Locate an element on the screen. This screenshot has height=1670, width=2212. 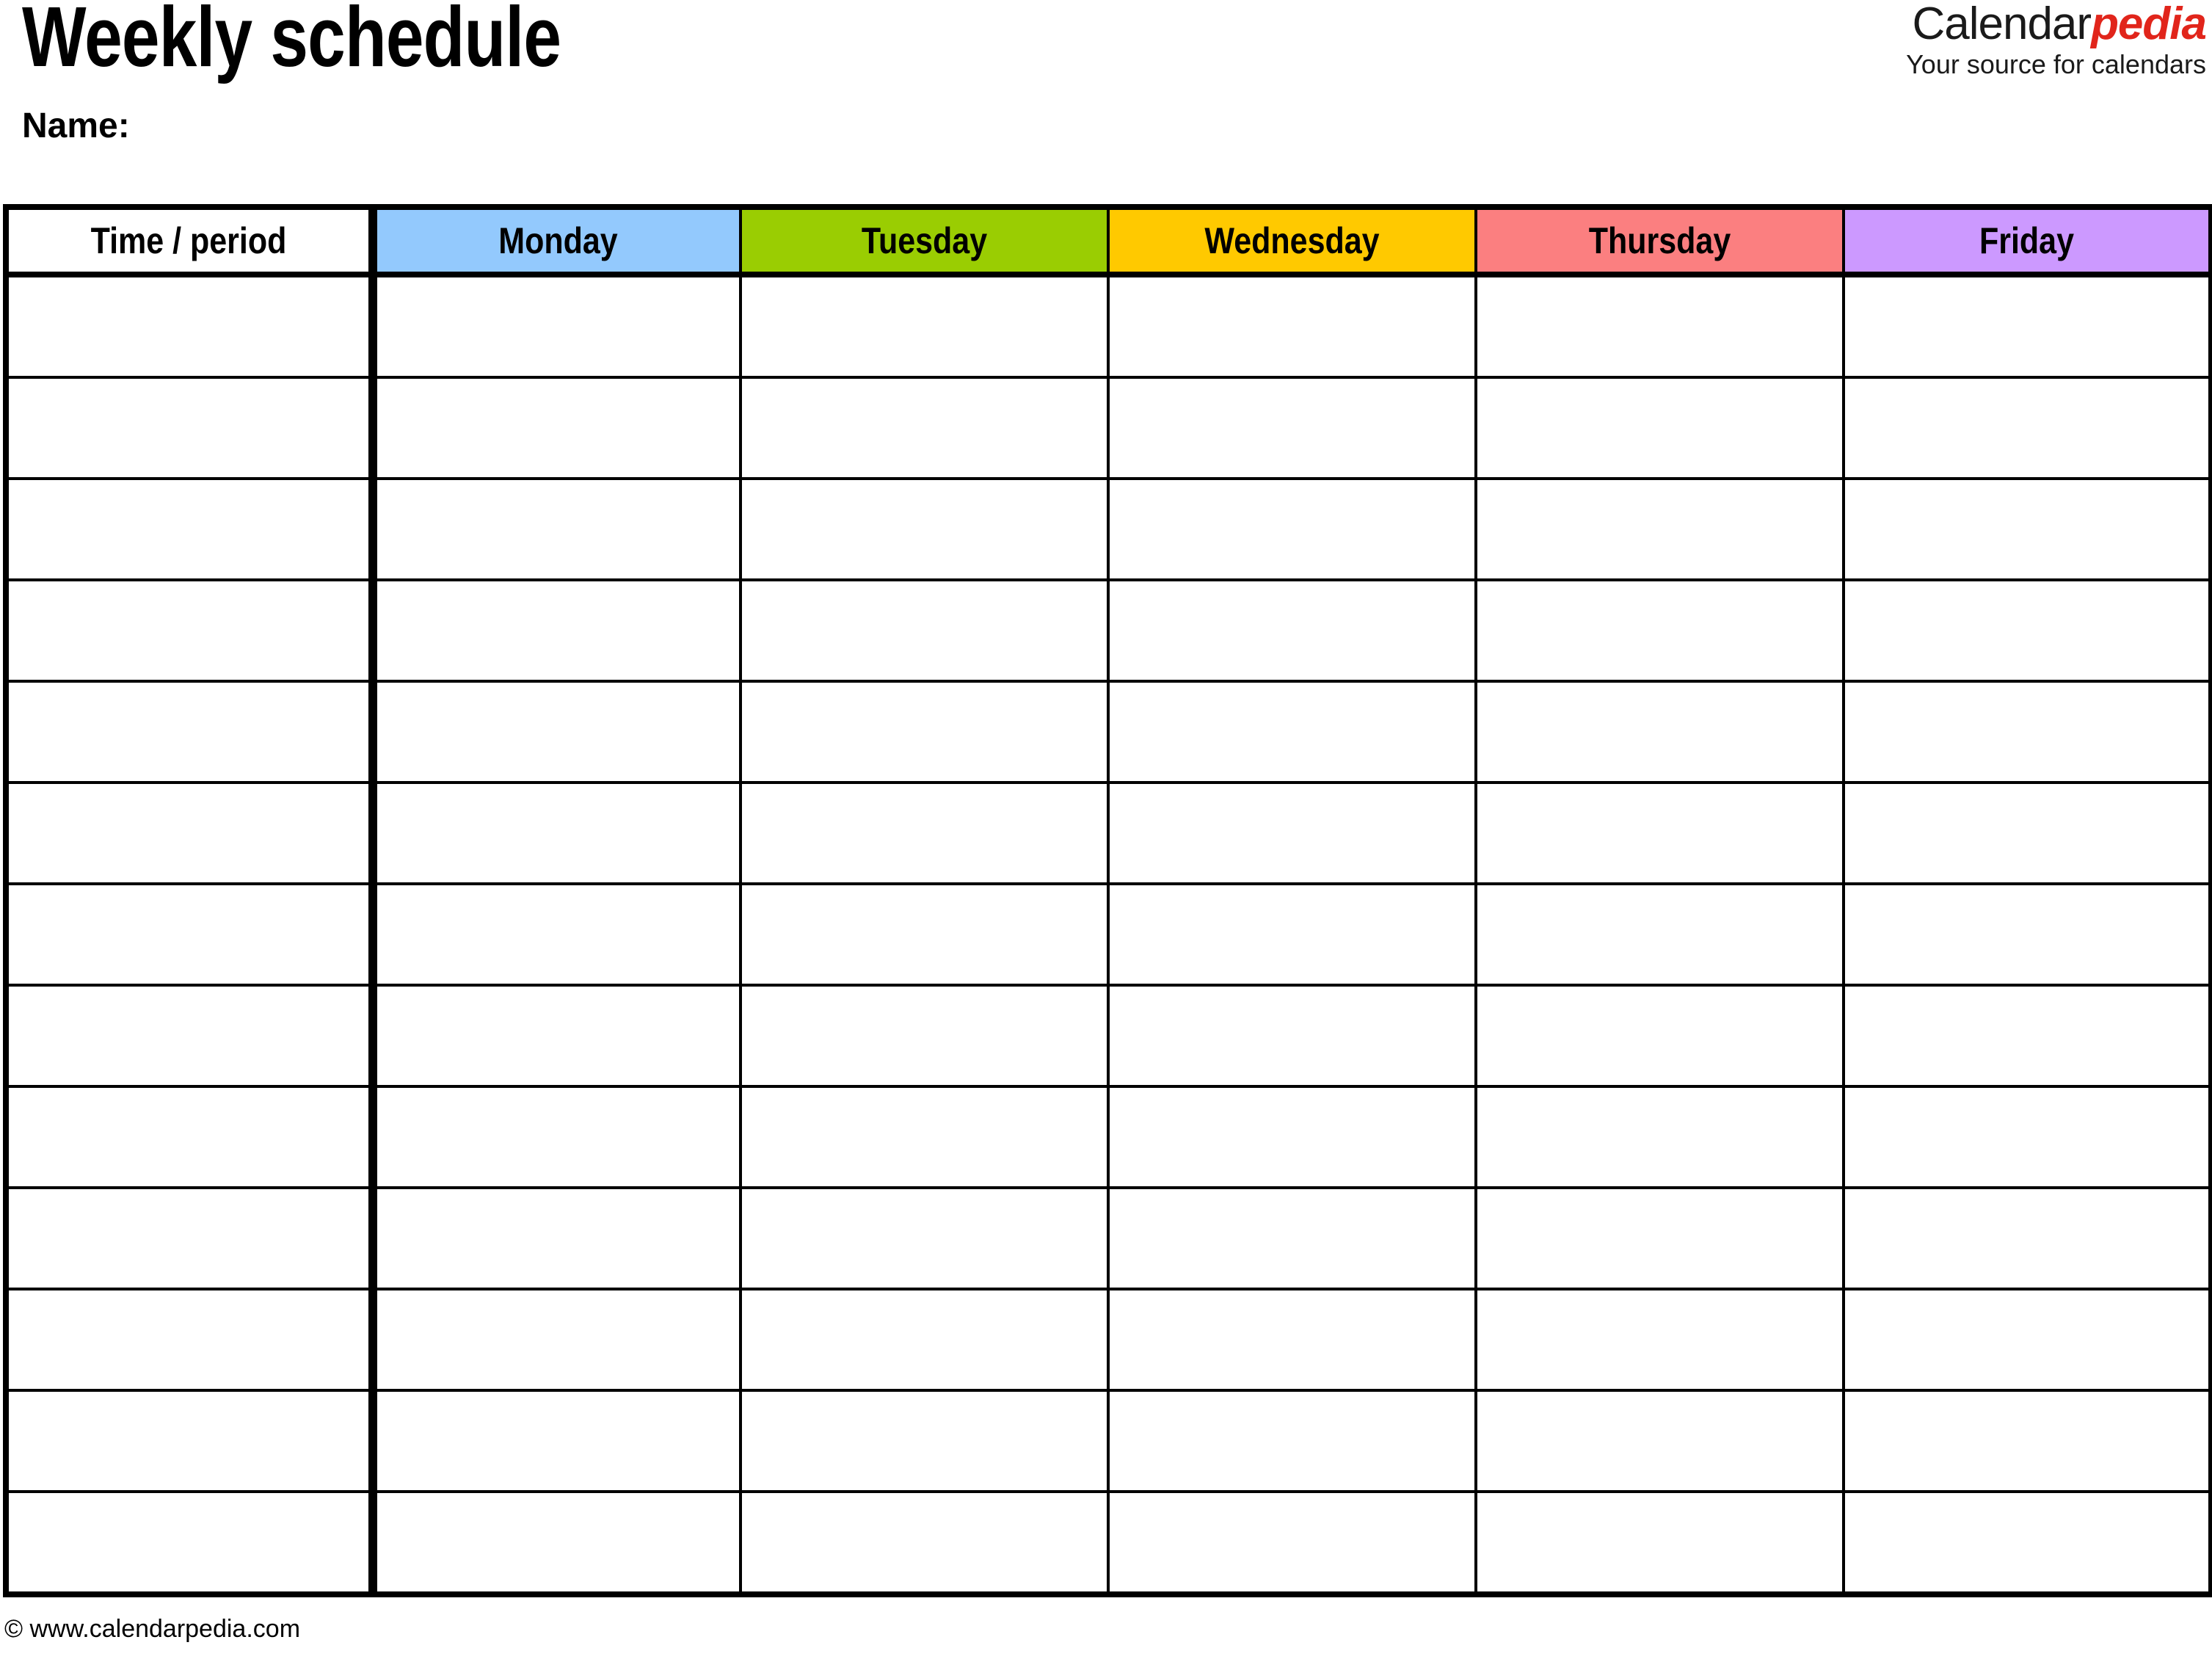
logo-brand-accent: pedia is located at coordinates (2149, 24).